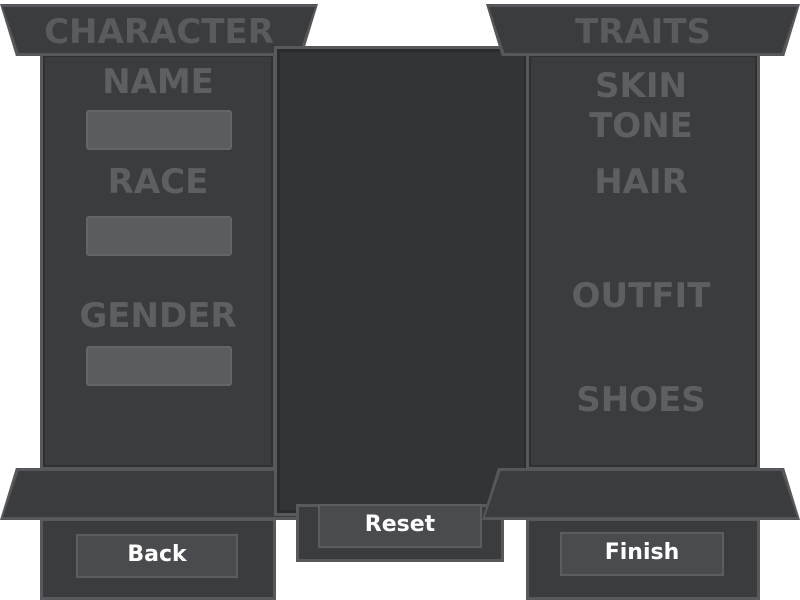 This screenshot has width=800, height=600. What do you see at coordinates (158, 316) in the screenshot?
I see `gender-label: GENDER` at bounding box center [158, 316].